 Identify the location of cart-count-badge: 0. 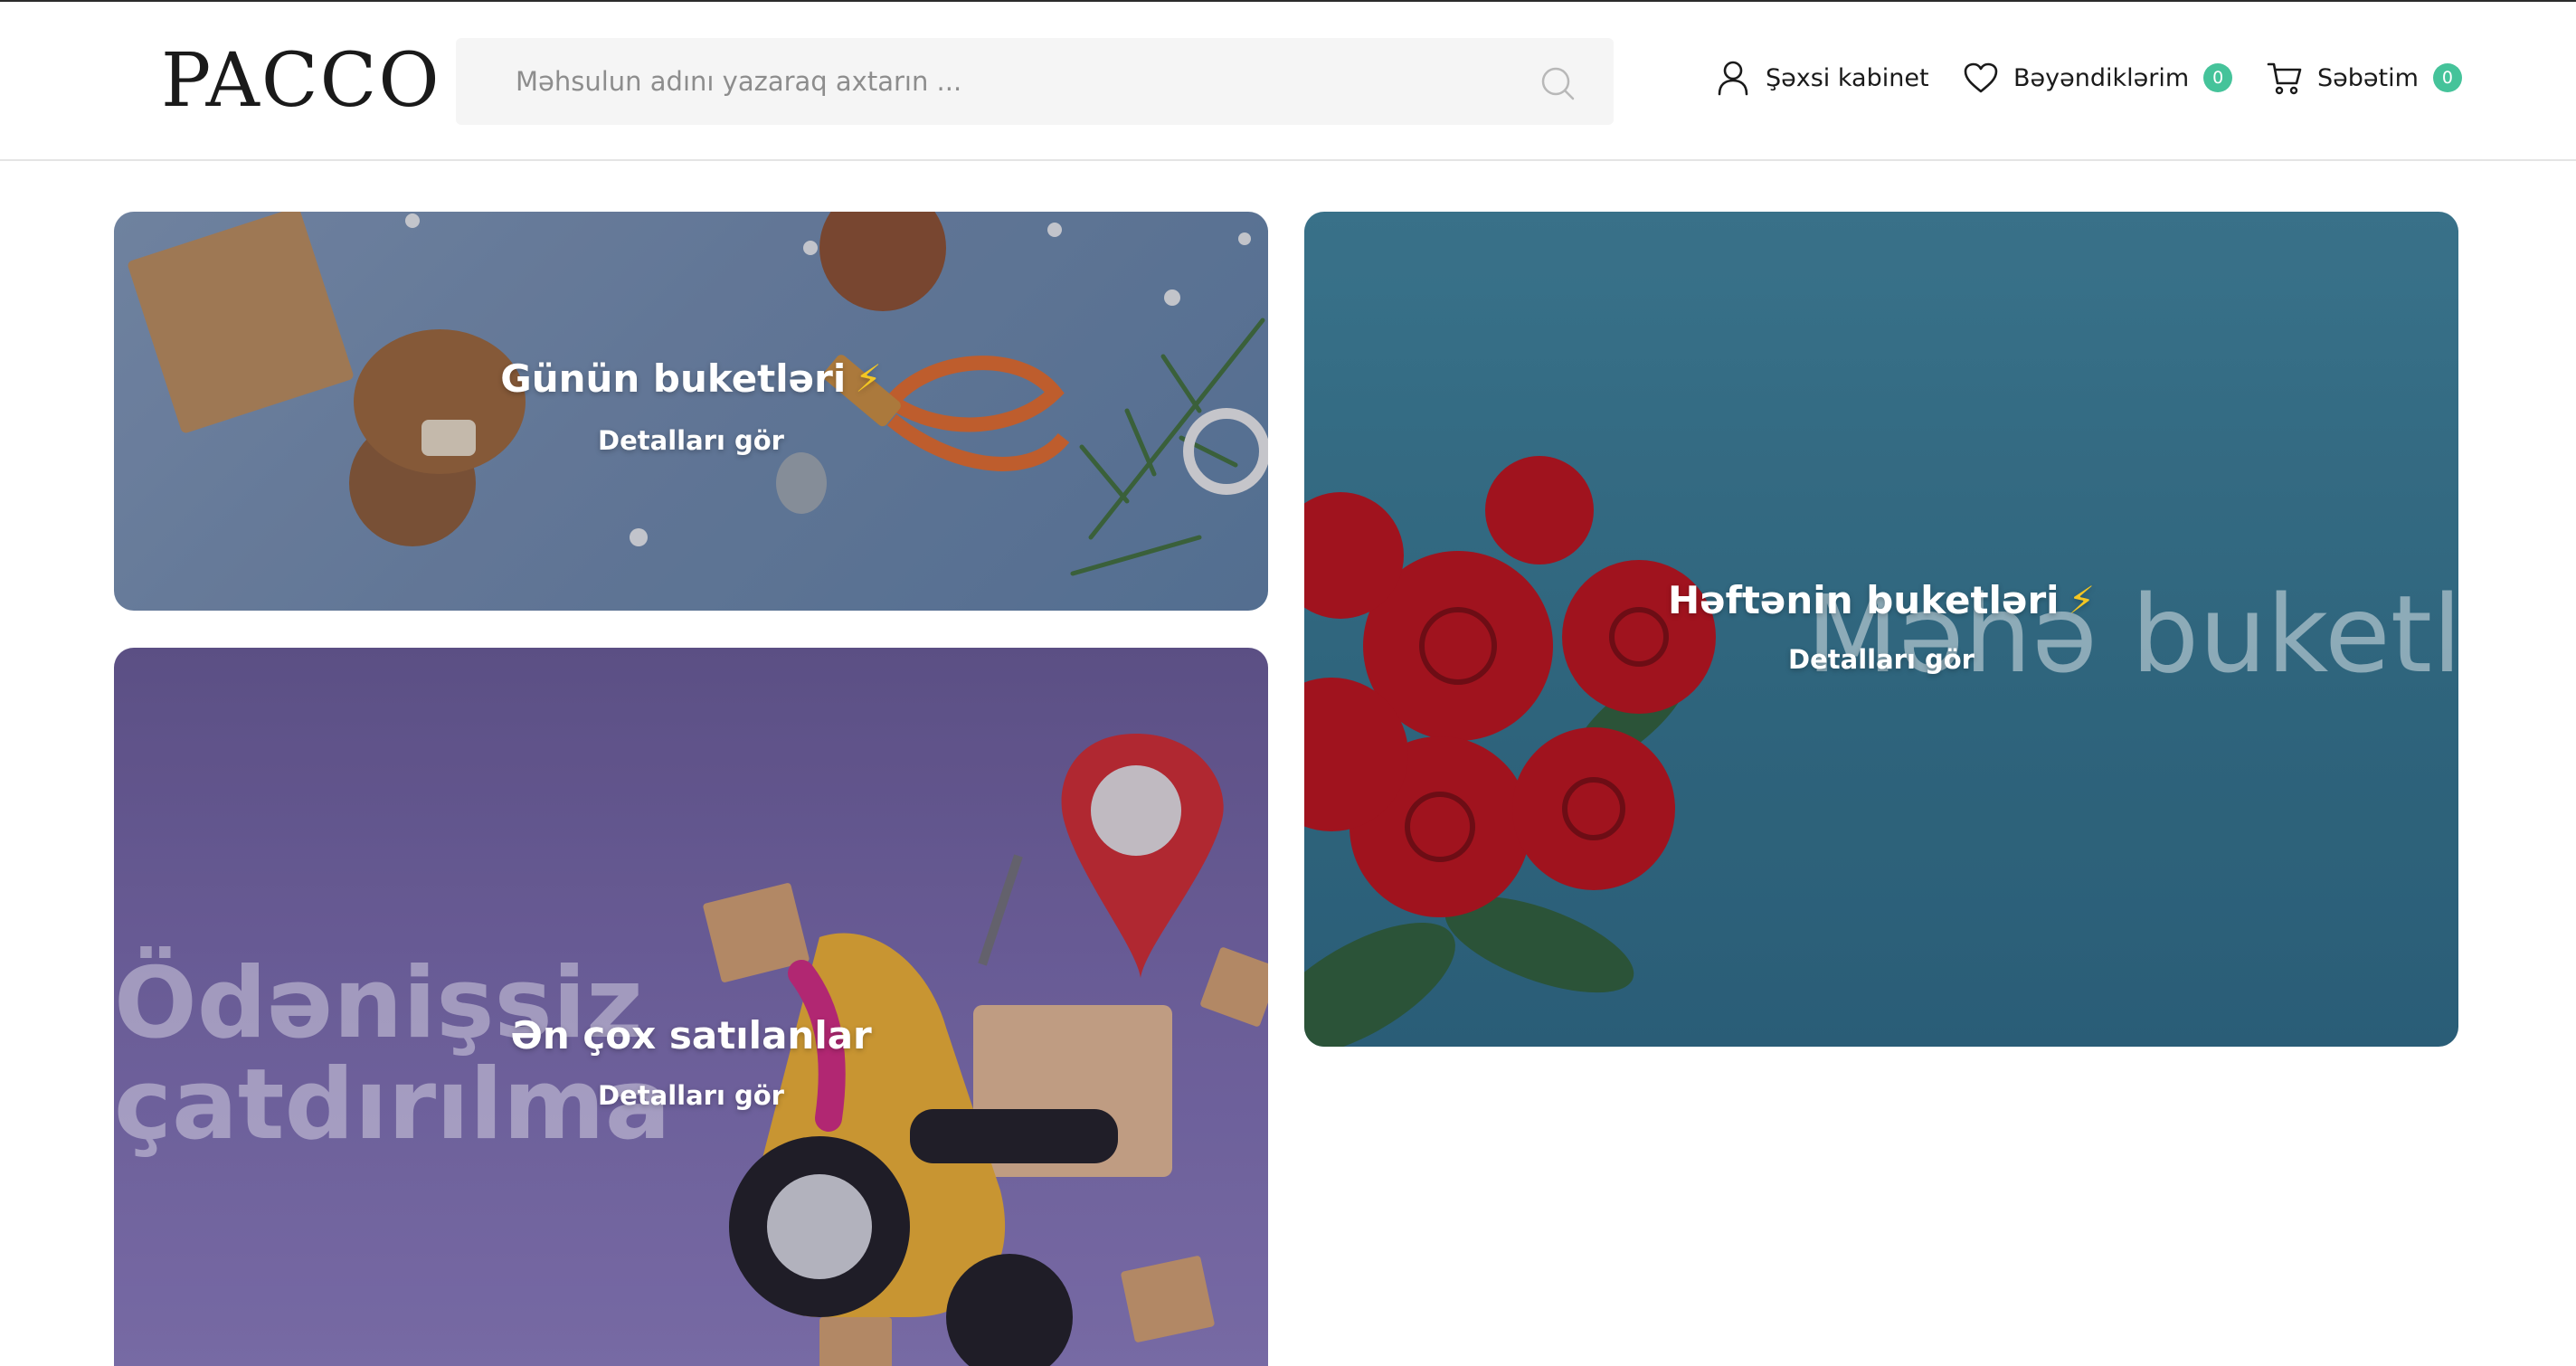
(2447, 77).